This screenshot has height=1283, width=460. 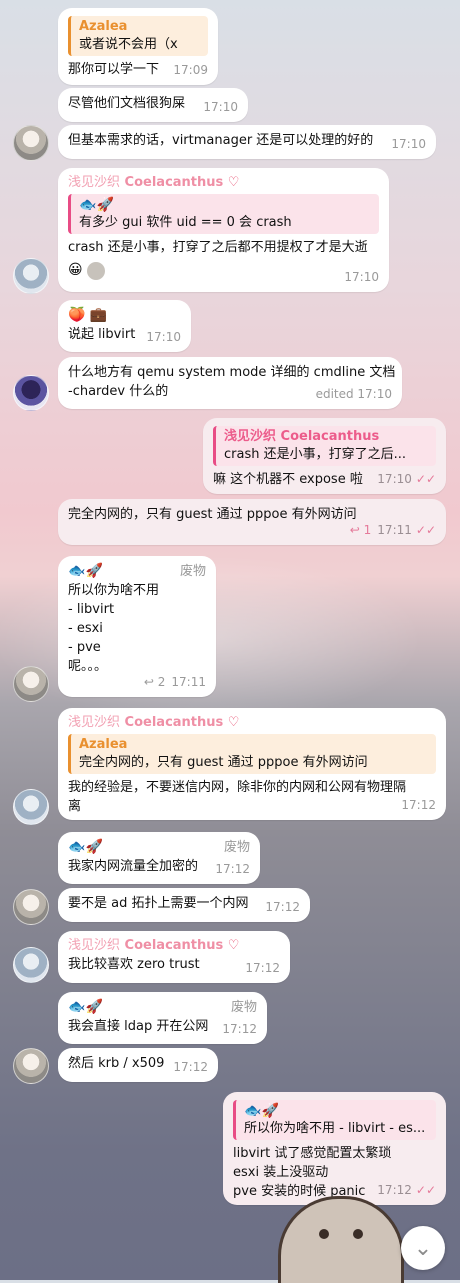 What do you see at coordinates (341, 1239) in the screenshot?
I see `cat-sticker` at bounding box center [341, 1239].